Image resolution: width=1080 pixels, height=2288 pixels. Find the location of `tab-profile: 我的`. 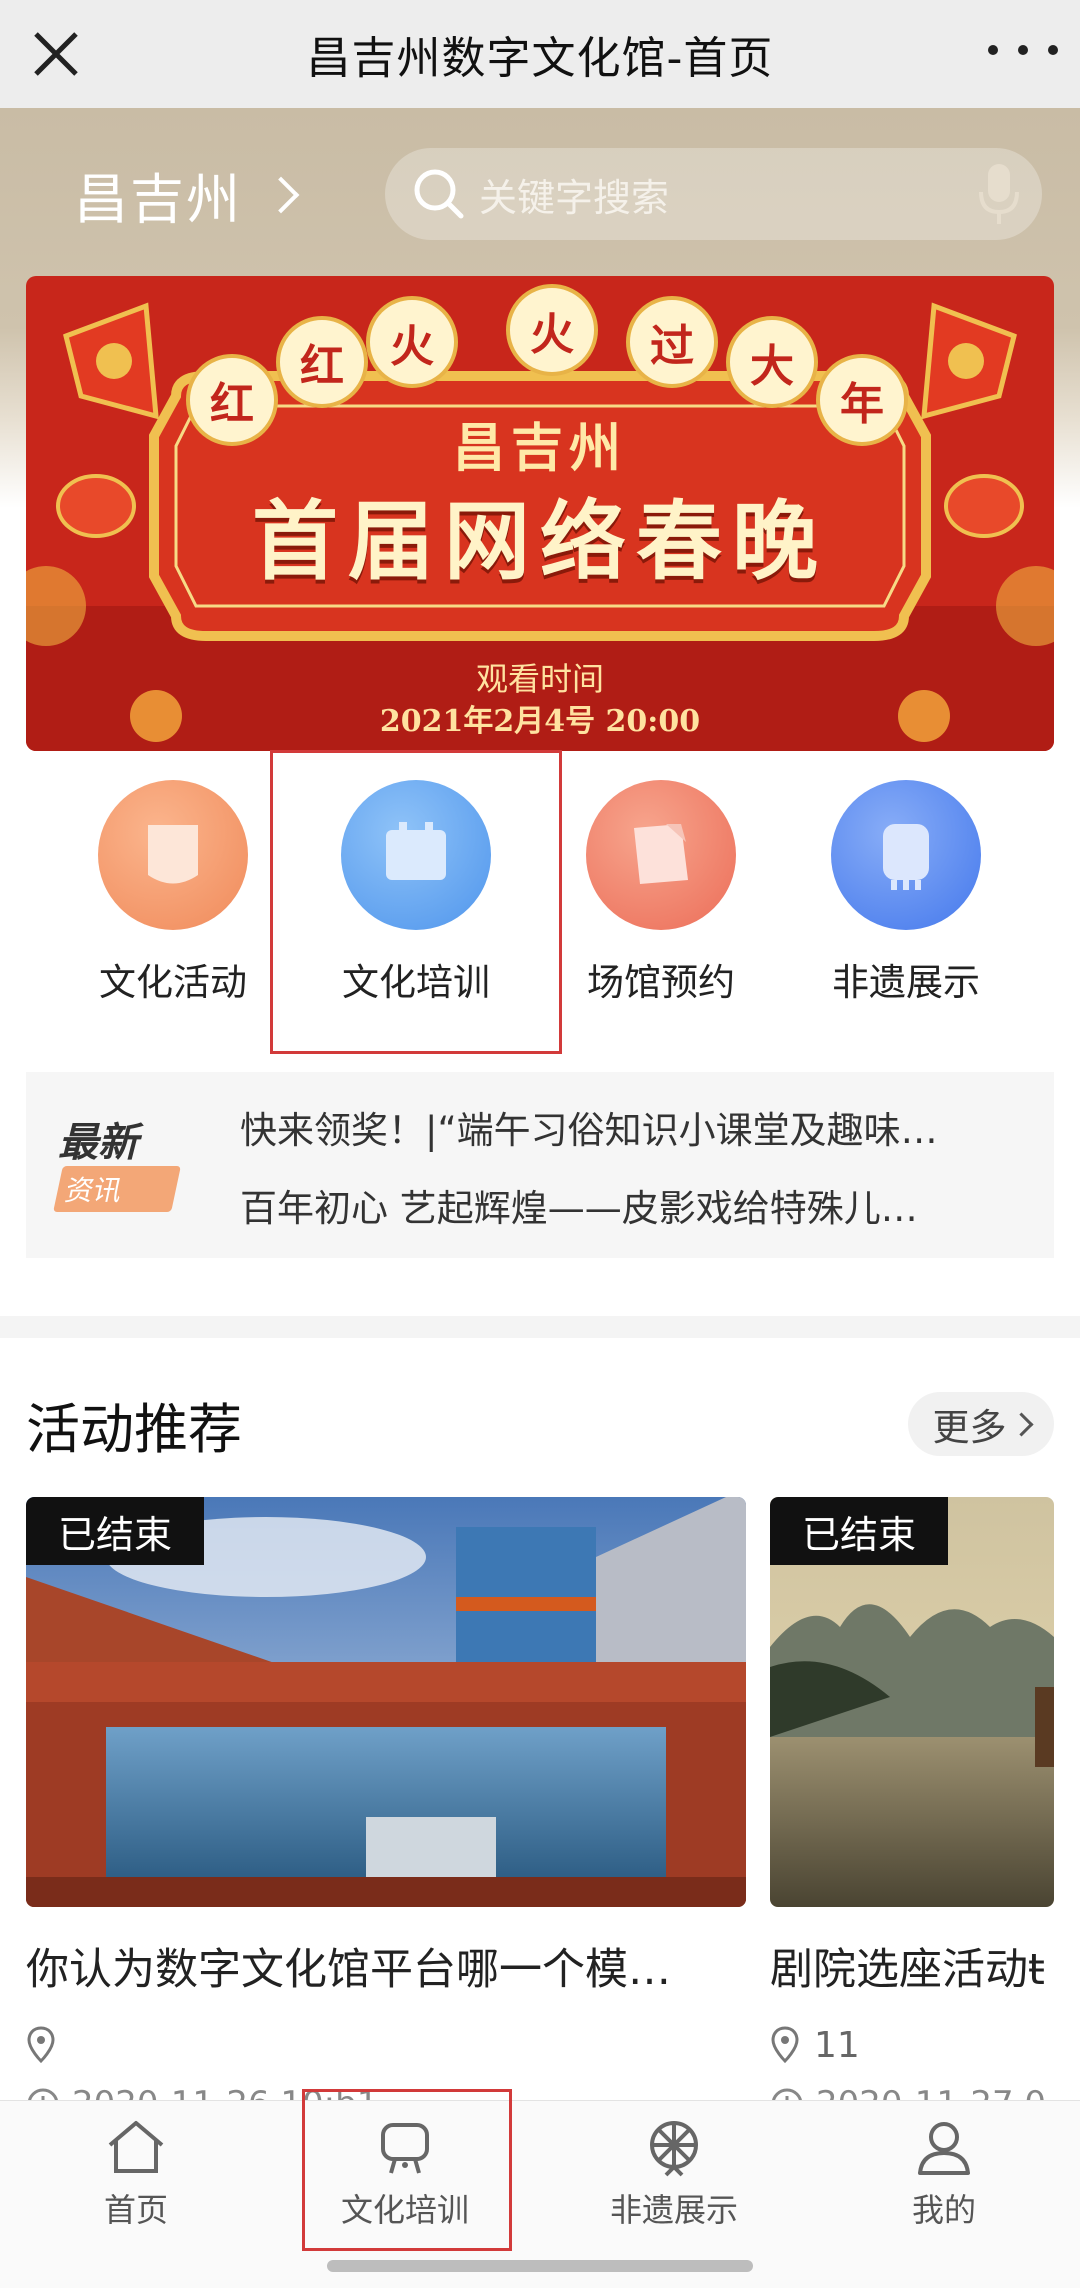

tab-profile: 我的 is located at coordinates (944, 2174).